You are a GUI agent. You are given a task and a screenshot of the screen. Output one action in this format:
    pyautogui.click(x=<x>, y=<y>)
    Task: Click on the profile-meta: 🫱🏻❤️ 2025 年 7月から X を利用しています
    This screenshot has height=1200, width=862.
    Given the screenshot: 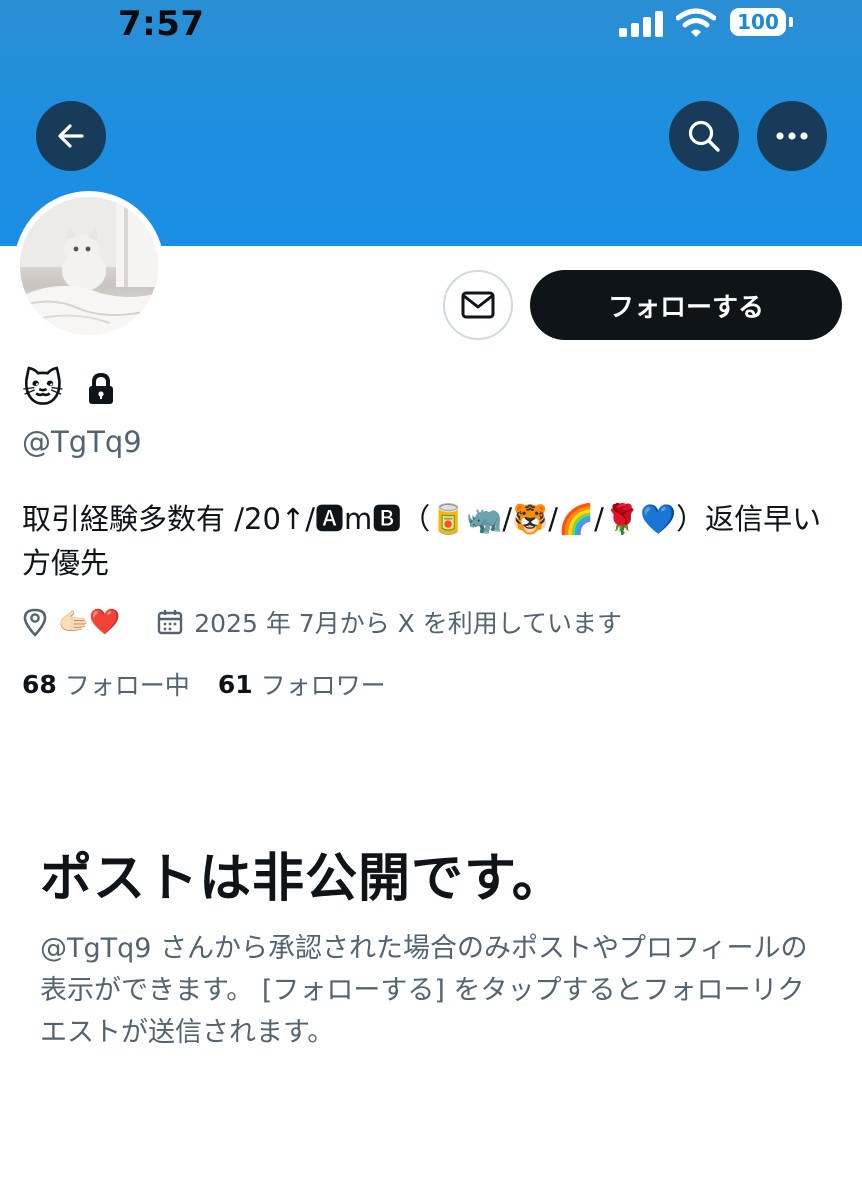 What is the action you would take?
    pyautogui.click(x=322, y=622)
    